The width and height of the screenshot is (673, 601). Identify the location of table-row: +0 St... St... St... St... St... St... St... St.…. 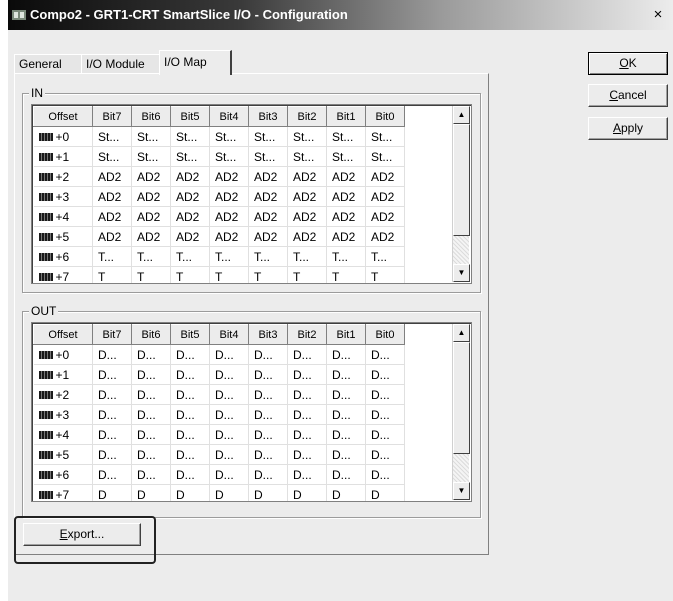
(219, 136).